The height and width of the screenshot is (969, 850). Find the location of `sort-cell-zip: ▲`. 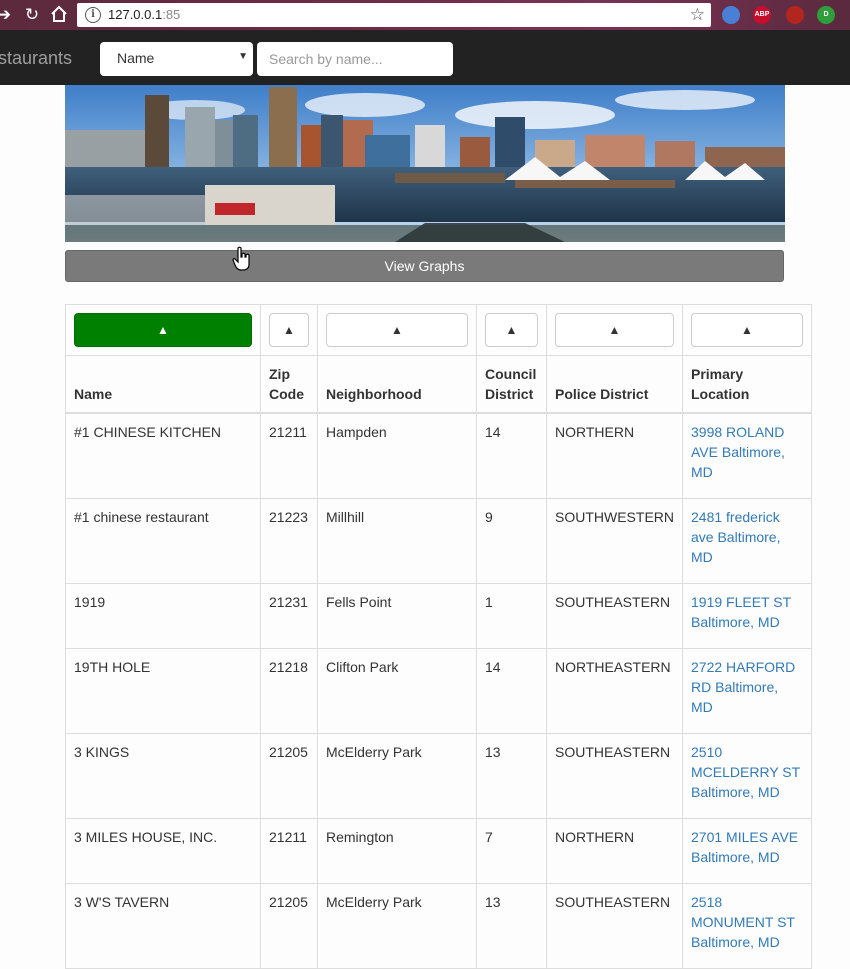

sort-cell-zip: ▲ is located at coordinates (289, 330).